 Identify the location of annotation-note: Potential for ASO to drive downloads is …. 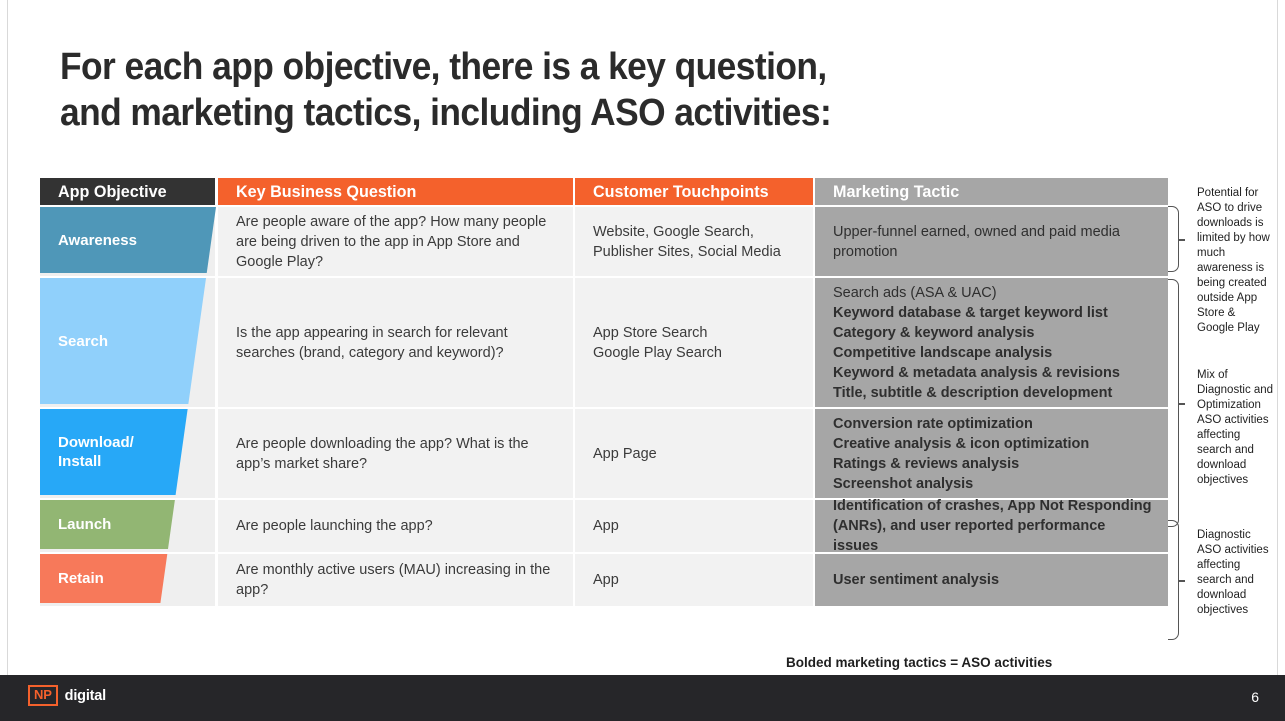
(1233, 260).